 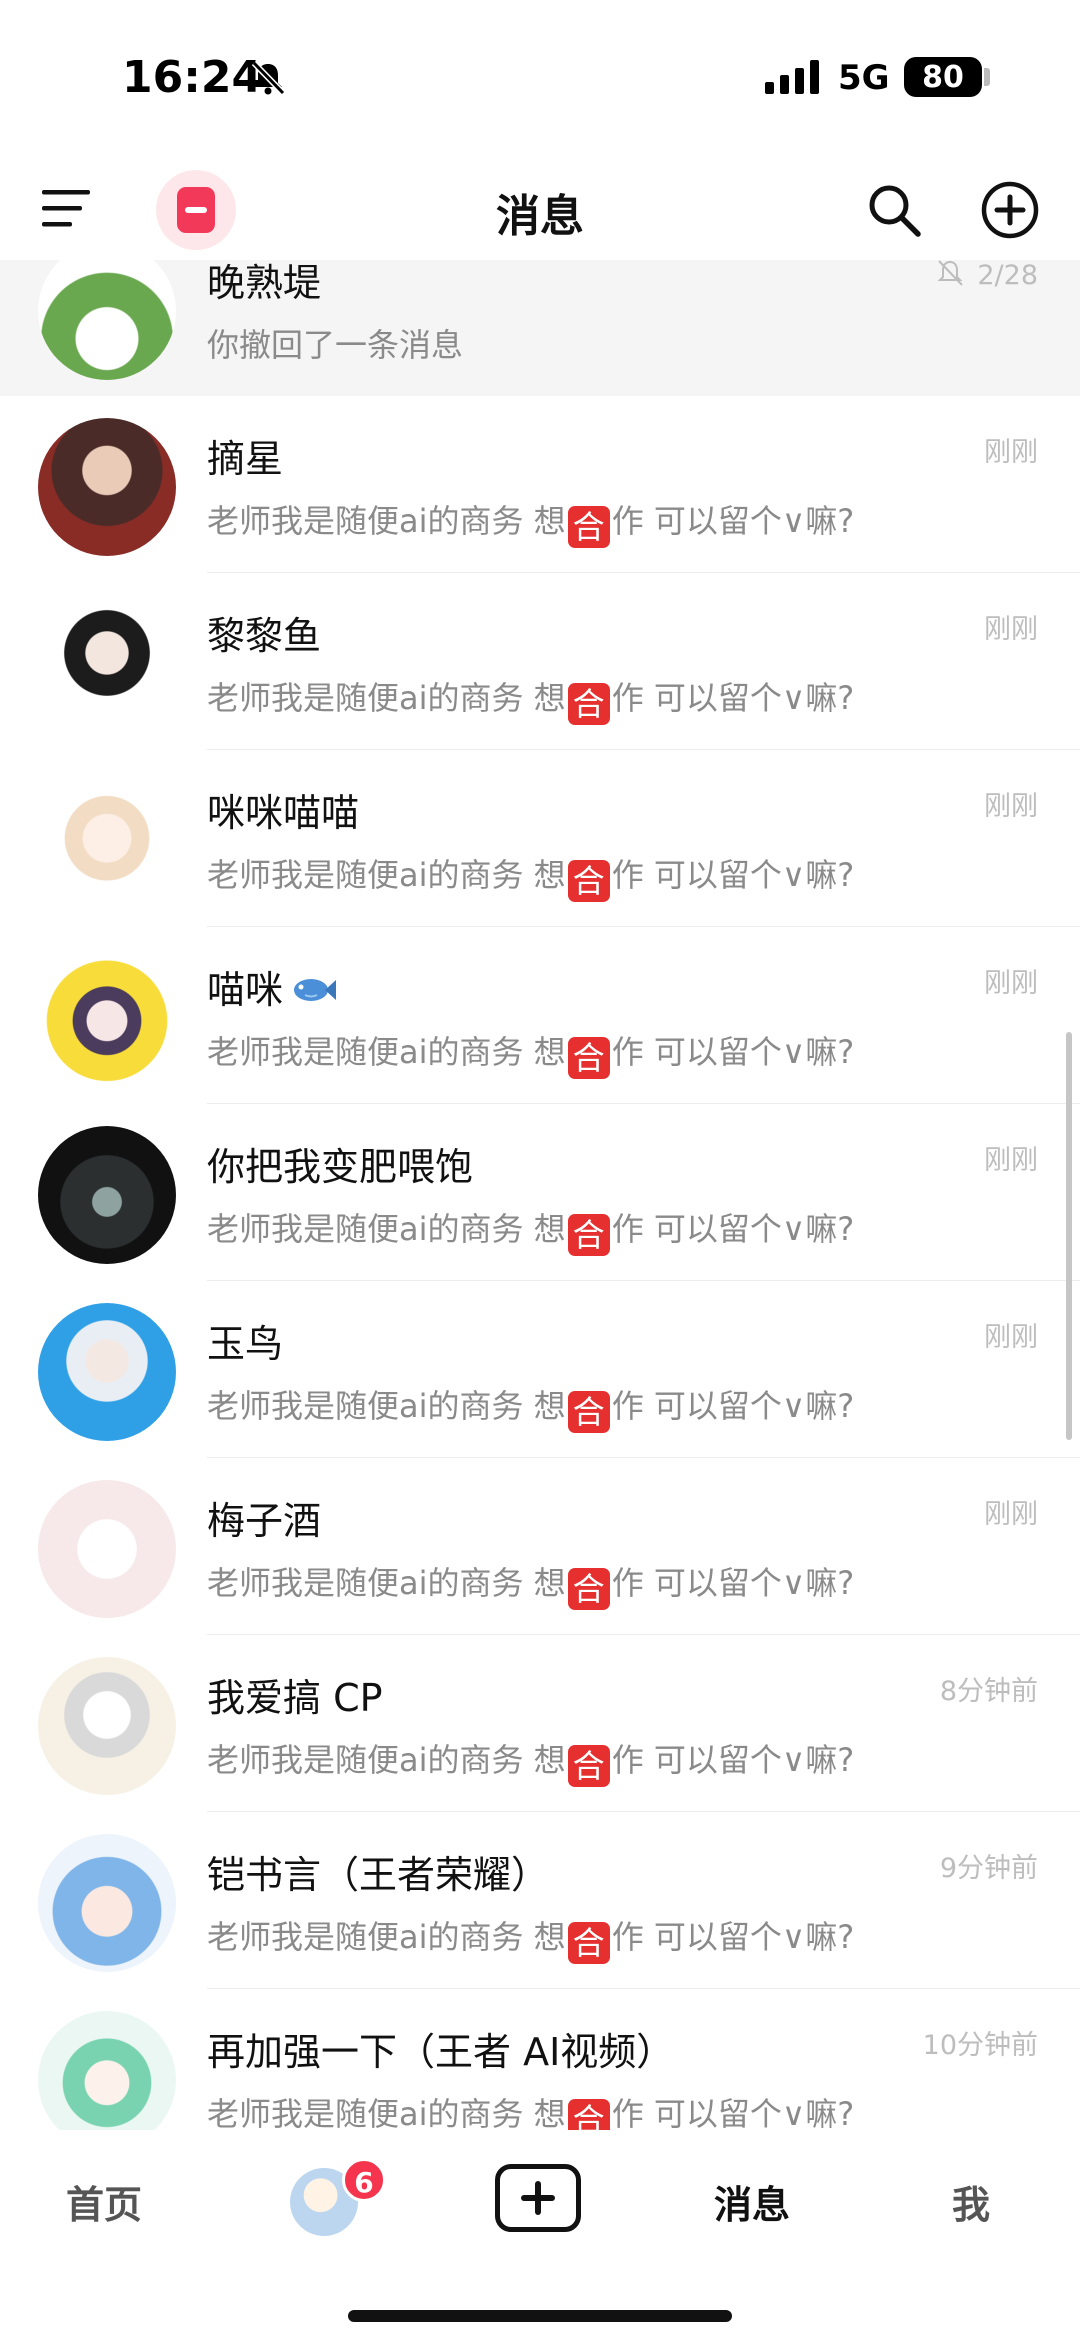 I want to click on plus-icon, so click(x=538, y=2198).